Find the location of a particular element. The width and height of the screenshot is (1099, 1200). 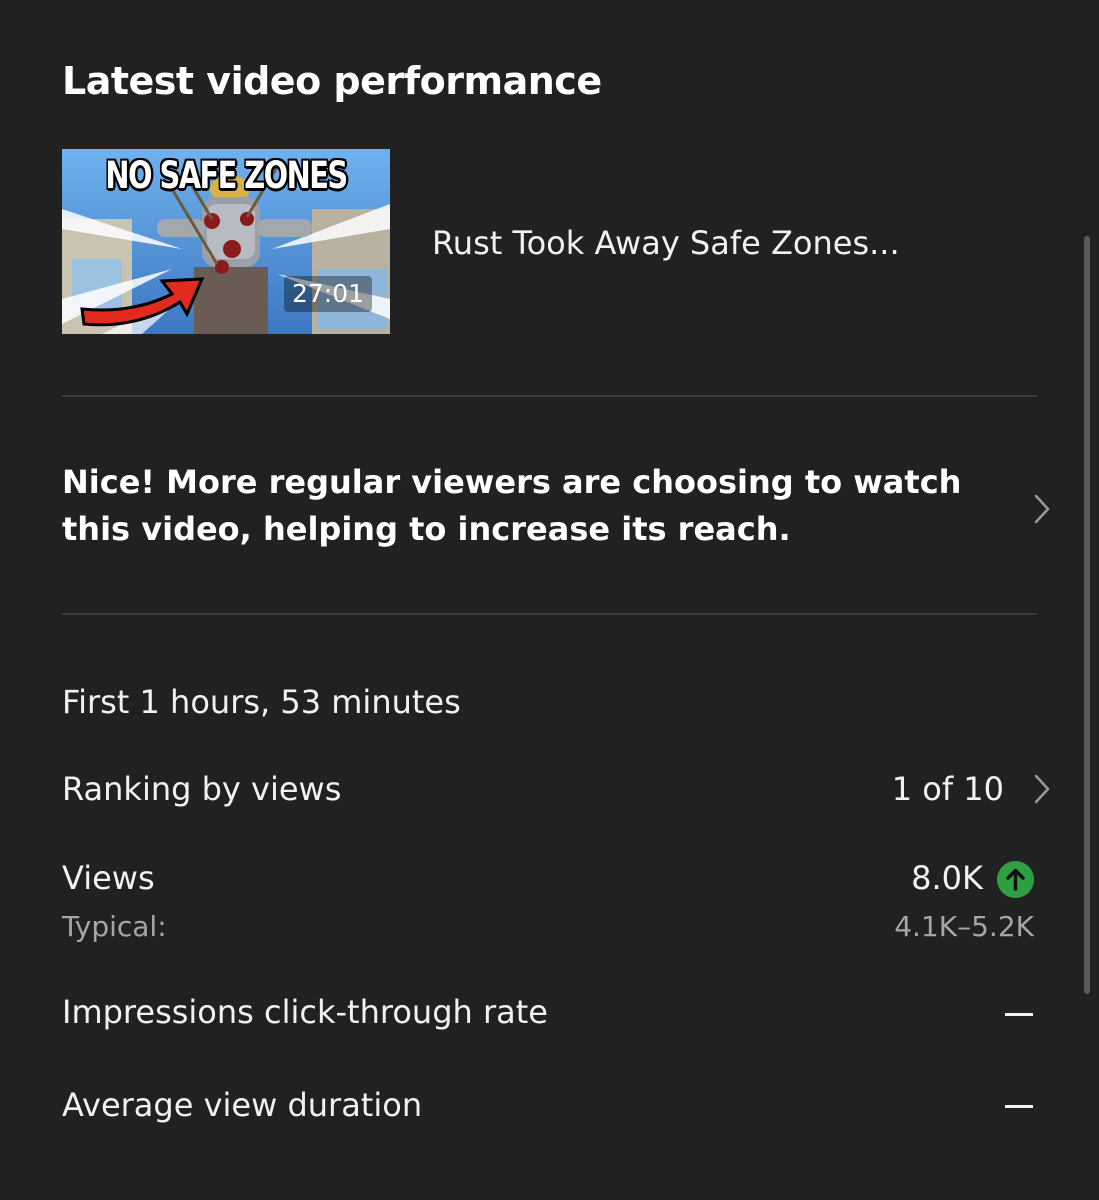

ranking-label: Ranking by views is located at coordinates (202, 789).